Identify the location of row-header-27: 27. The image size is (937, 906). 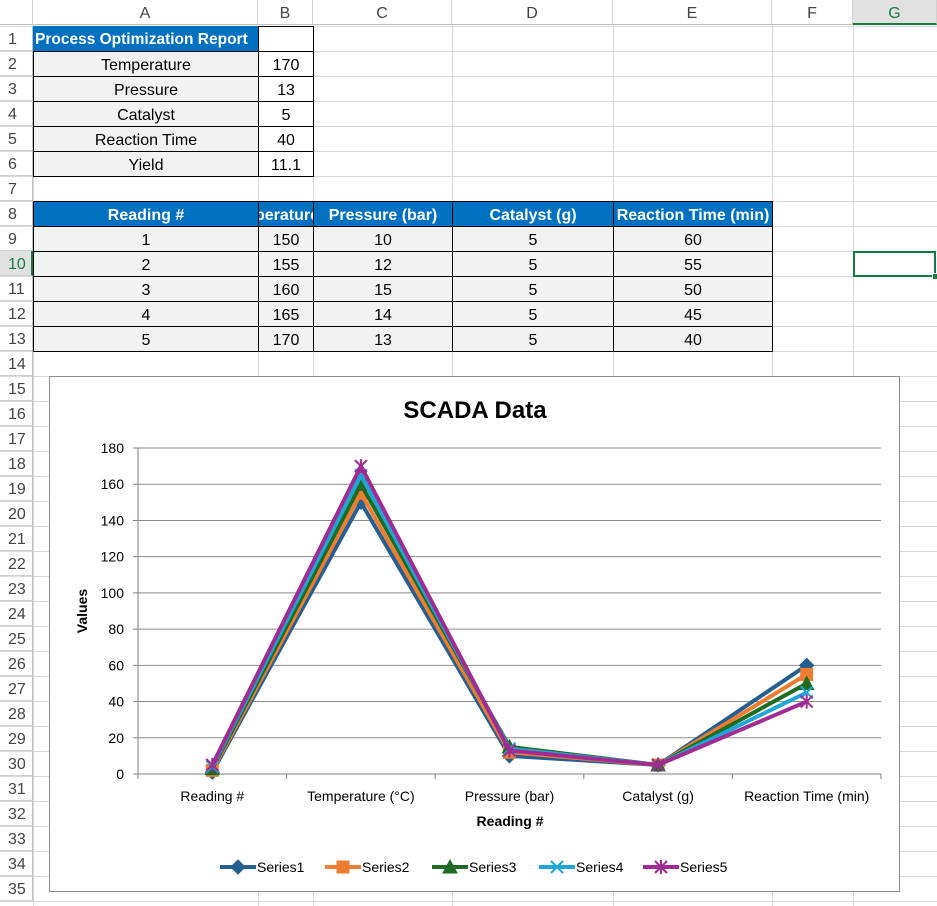
(16, 688).